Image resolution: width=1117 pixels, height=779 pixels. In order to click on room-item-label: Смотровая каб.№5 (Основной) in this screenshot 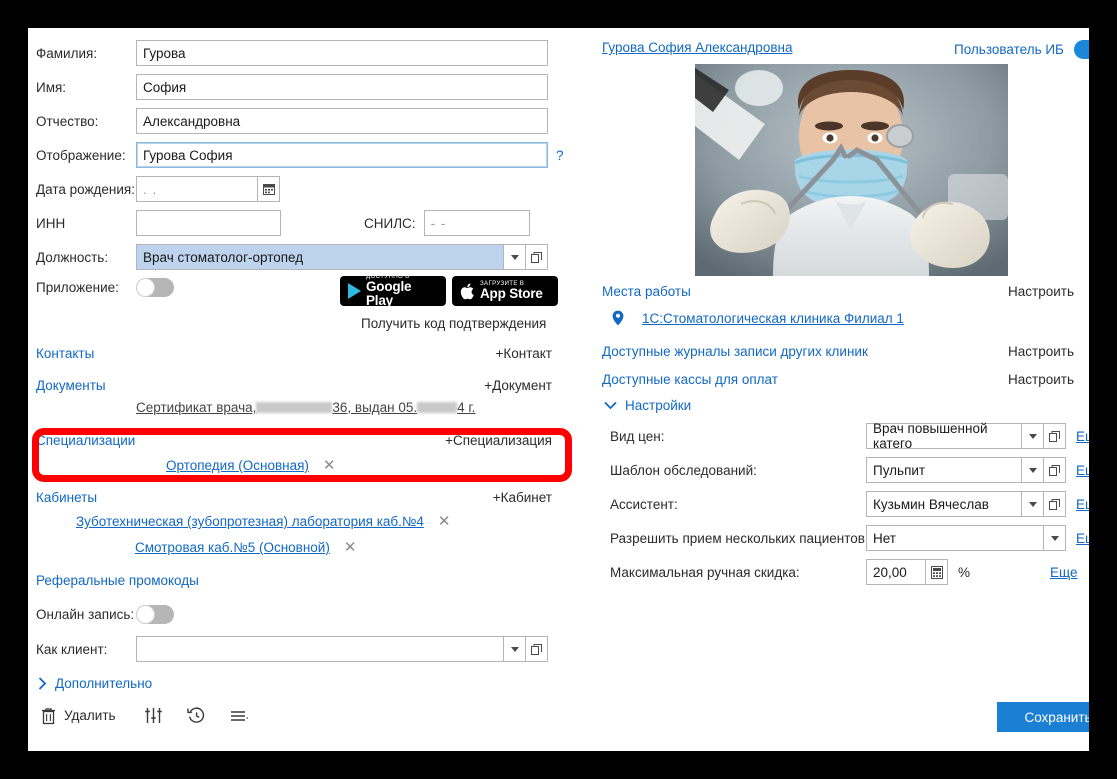, I will do `click(232, 547)`.